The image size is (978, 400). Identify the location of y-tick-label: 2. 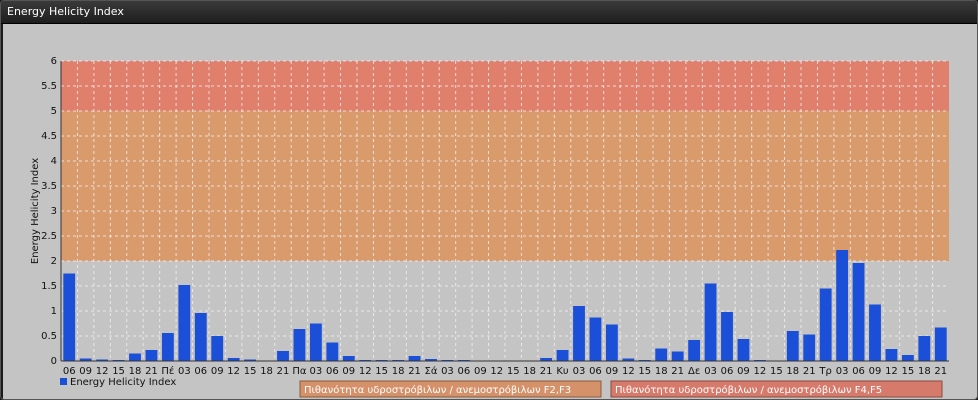
(54, 261).